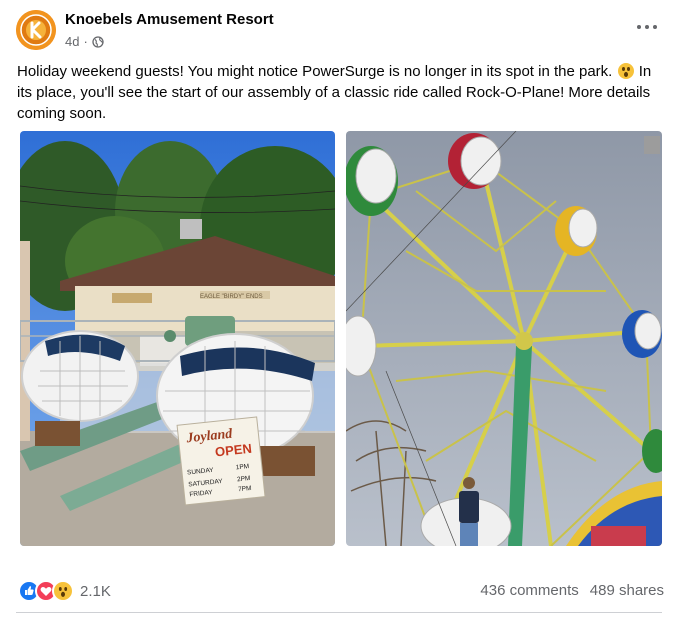 Image resolution: width=678 pixels, height=622 pixels. Describe the element at coordinates (95, 591) in the screenshot. I see `reaction-count: 2.1K` at that location.